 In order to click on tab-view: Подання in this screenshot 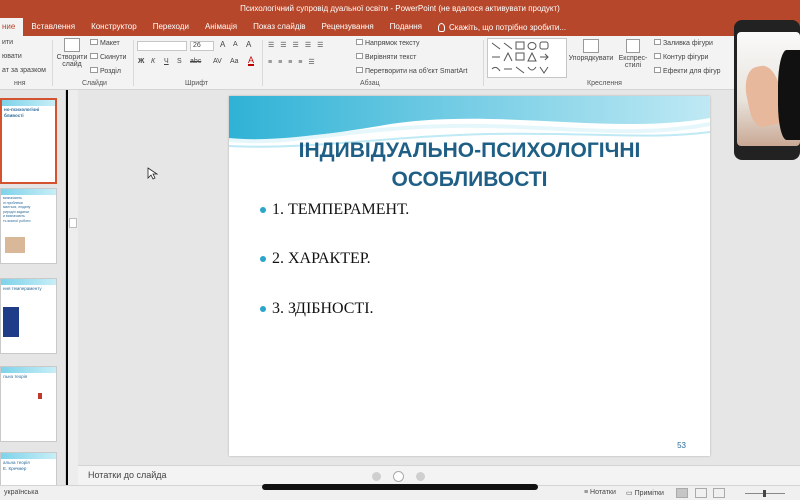, I will do `click(406, 27)`.